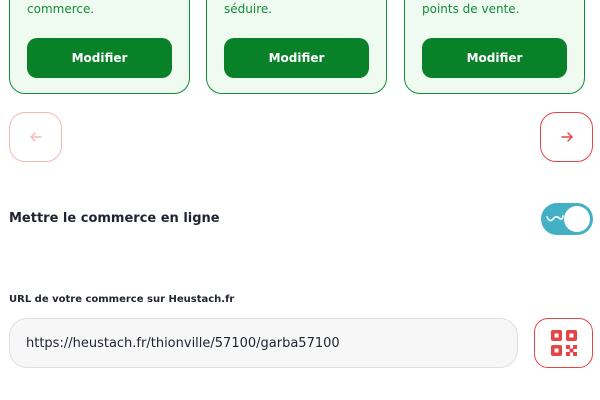 The width and height of the screenshot is (600, 400). Describe the element at coordinates (263, 343) in the screenshot. I see `commerce-url-input` at that location.